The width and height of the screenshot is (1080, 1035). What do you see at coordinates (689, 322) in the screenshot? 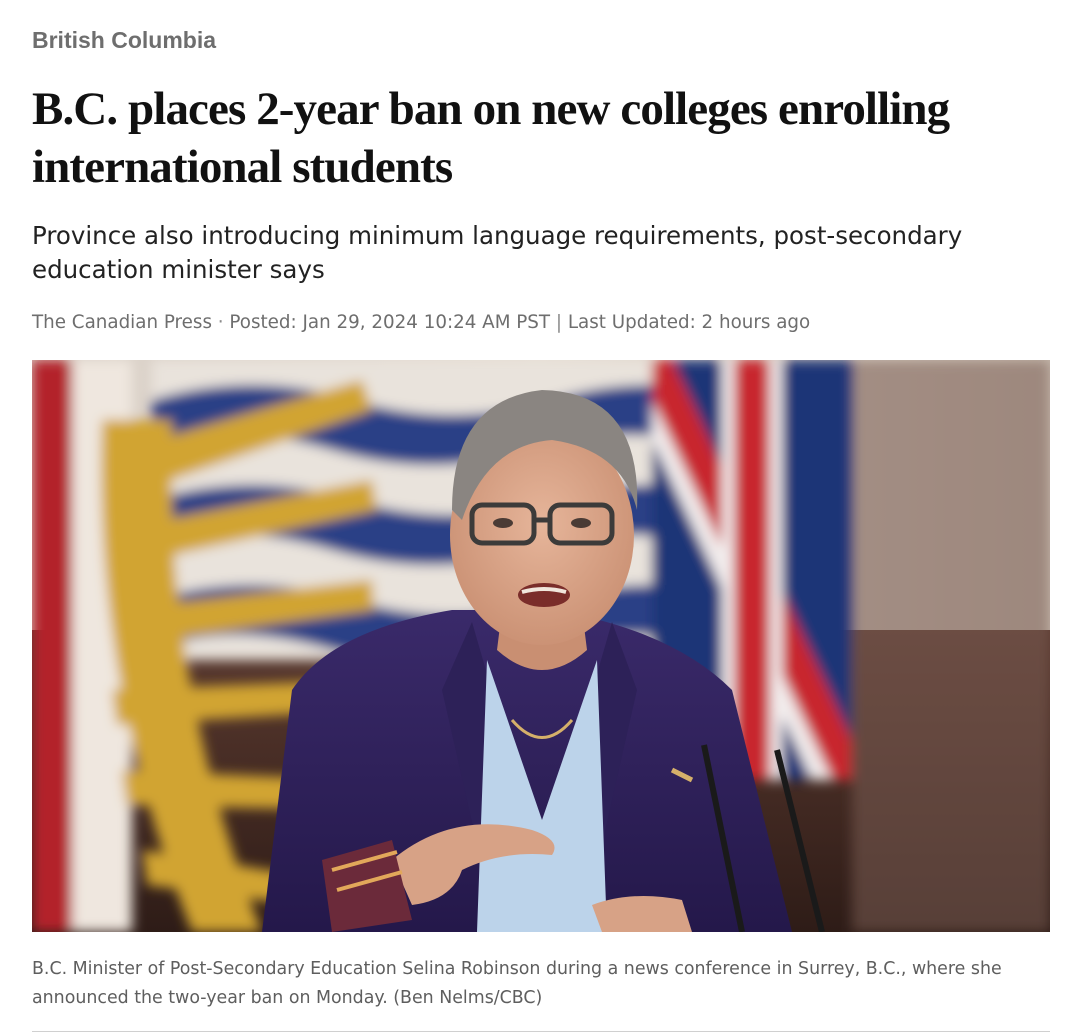
I see `byline-updated: Last Updated: 2 hours ago` at bounding box center [689, 322].